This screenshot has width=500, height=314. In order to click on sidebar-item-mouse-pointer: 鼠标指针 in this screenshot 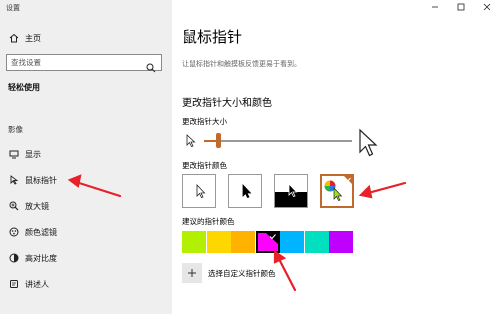, I will do `click(32, 180)`.